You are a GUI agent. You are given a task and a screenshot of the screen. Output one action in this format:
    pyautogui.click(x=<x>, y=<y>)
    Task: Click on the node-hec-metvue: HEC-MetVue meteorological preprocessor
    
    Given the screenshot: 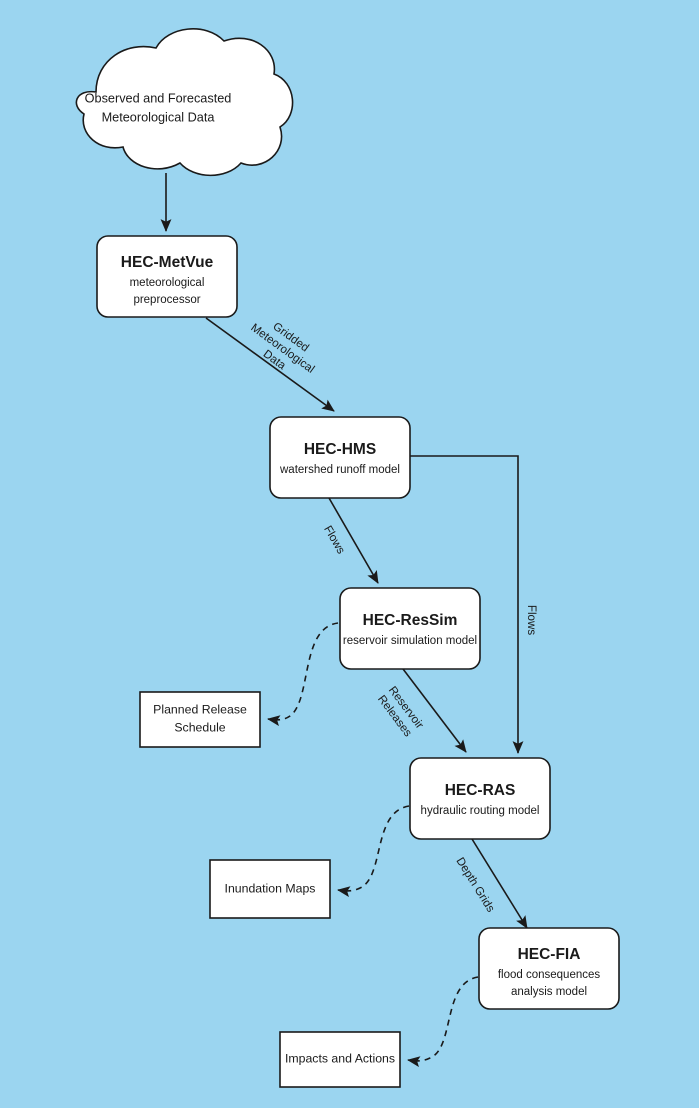 What is the action you would take?
    pyautogui.click(x=167, y=276)
    